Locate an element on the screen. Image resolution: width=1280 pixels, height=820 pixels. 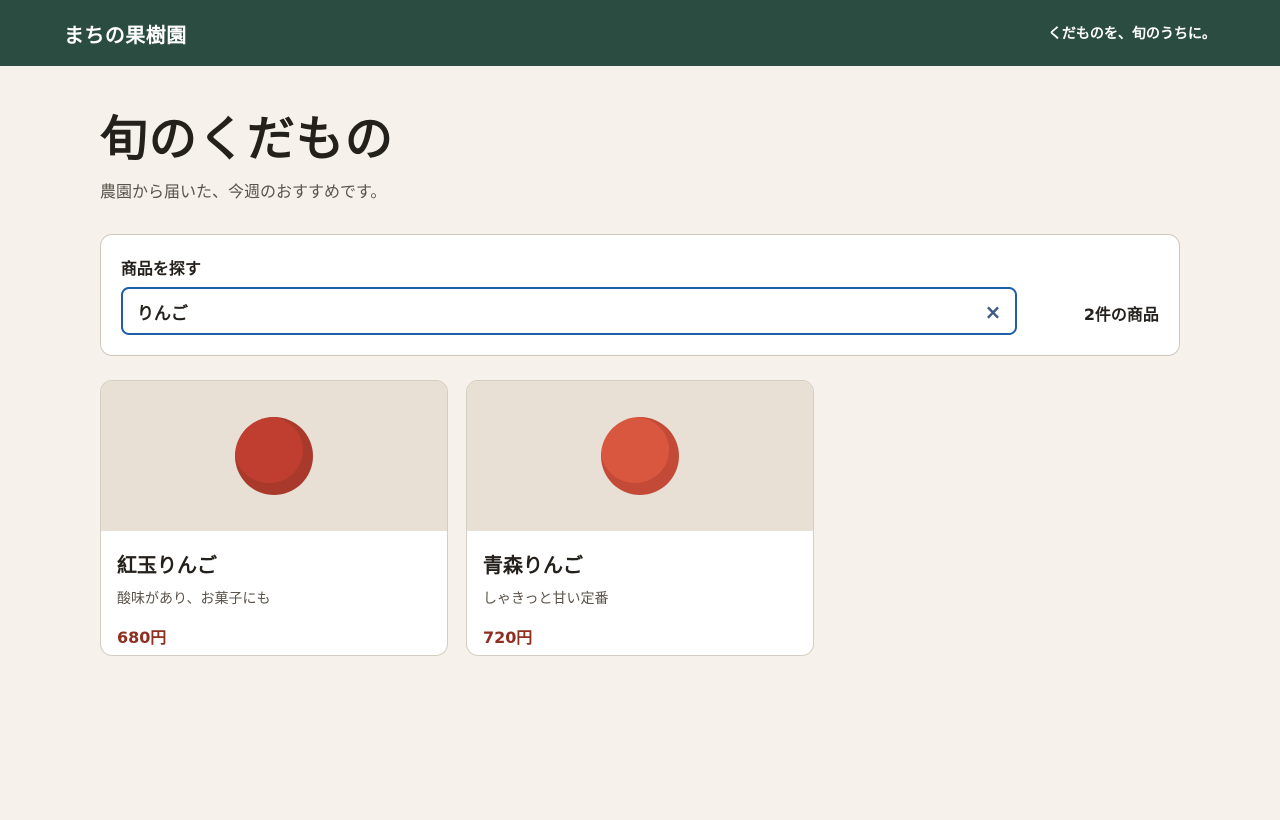
product-body: 青森りんご しゃきっと甘い定番 720円 is located at coordinates (640, 593).